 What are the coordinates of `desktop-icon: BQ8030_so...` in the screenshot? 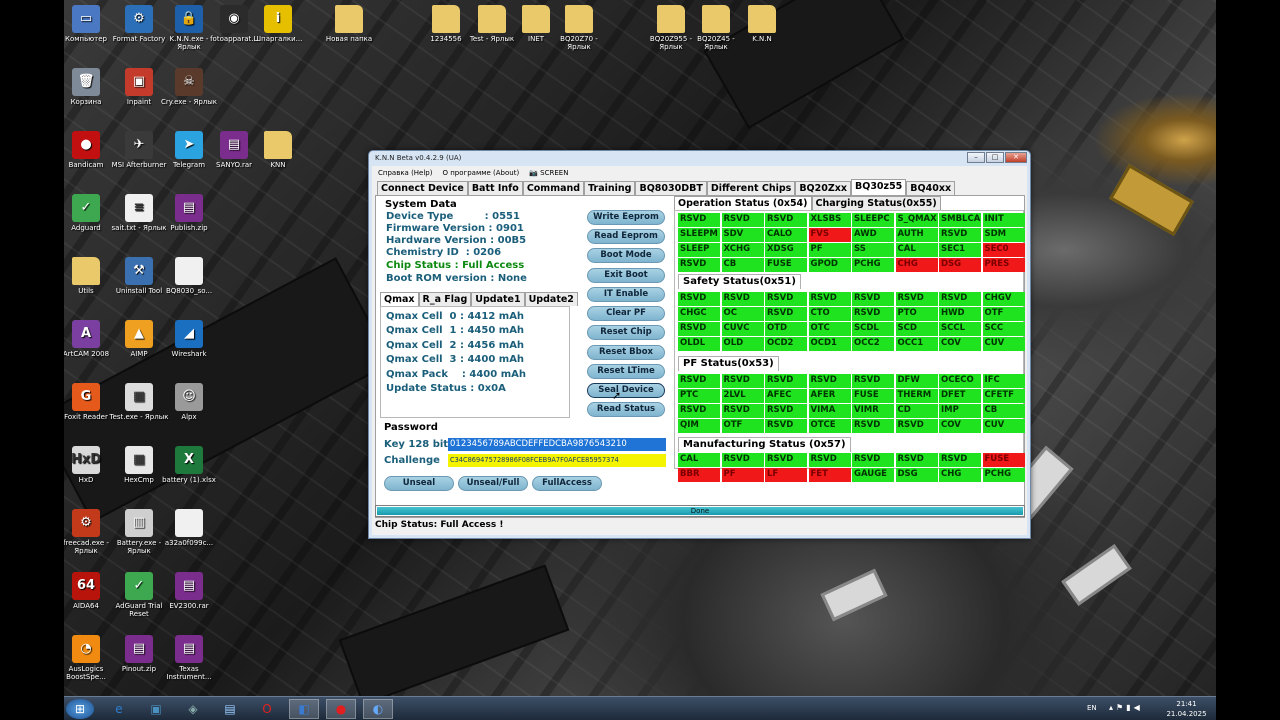 It's located at (189, 276).